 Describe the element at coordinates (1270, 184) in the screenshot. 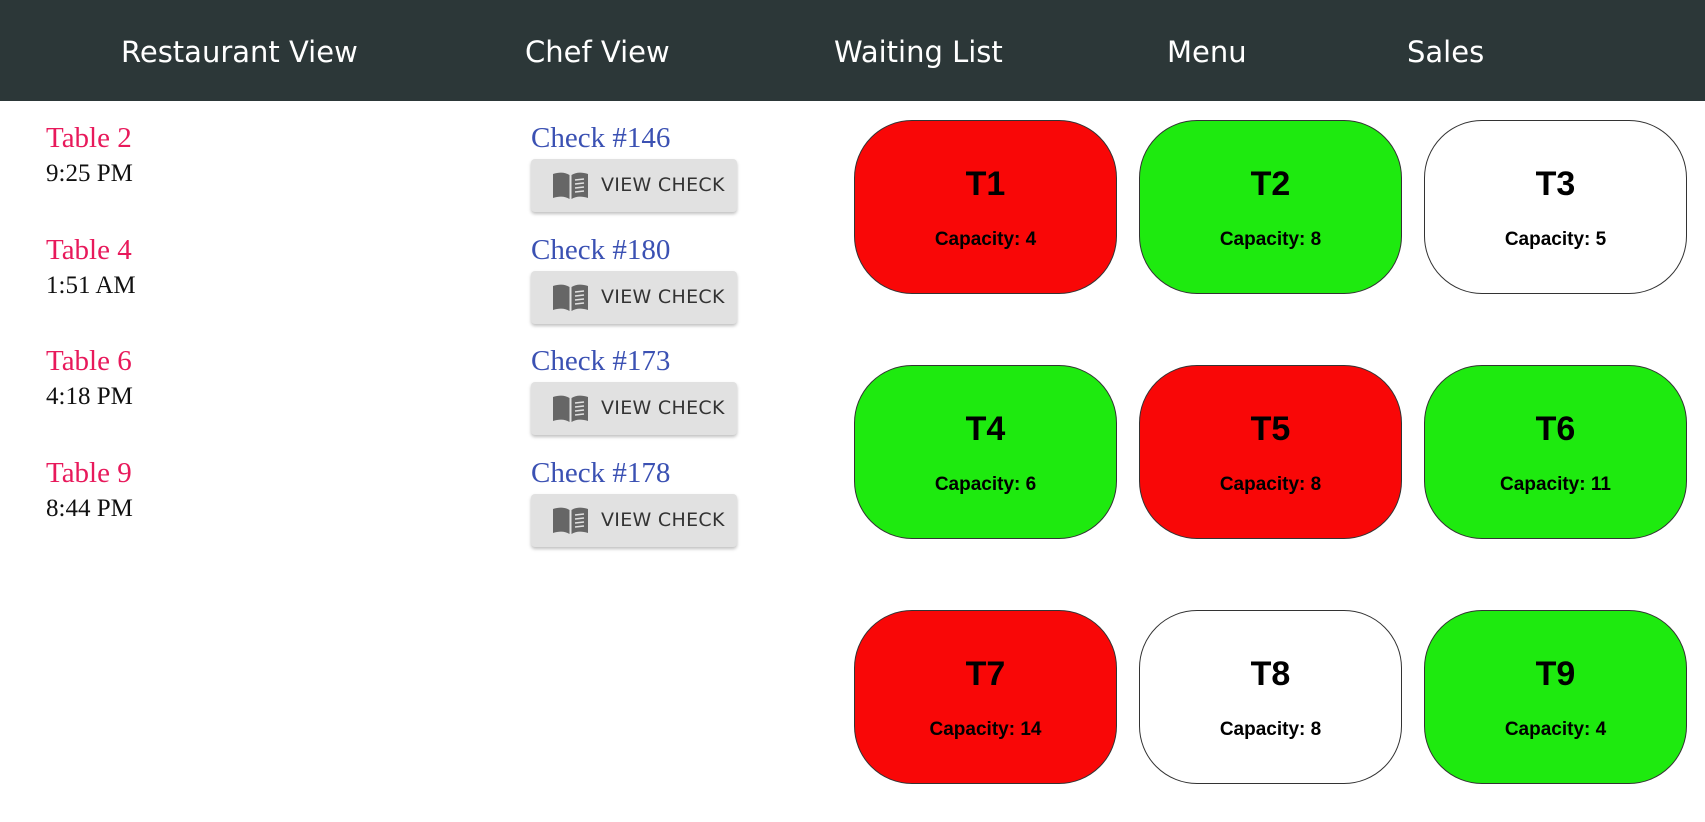

I see `table-card-title: T2` at that location.